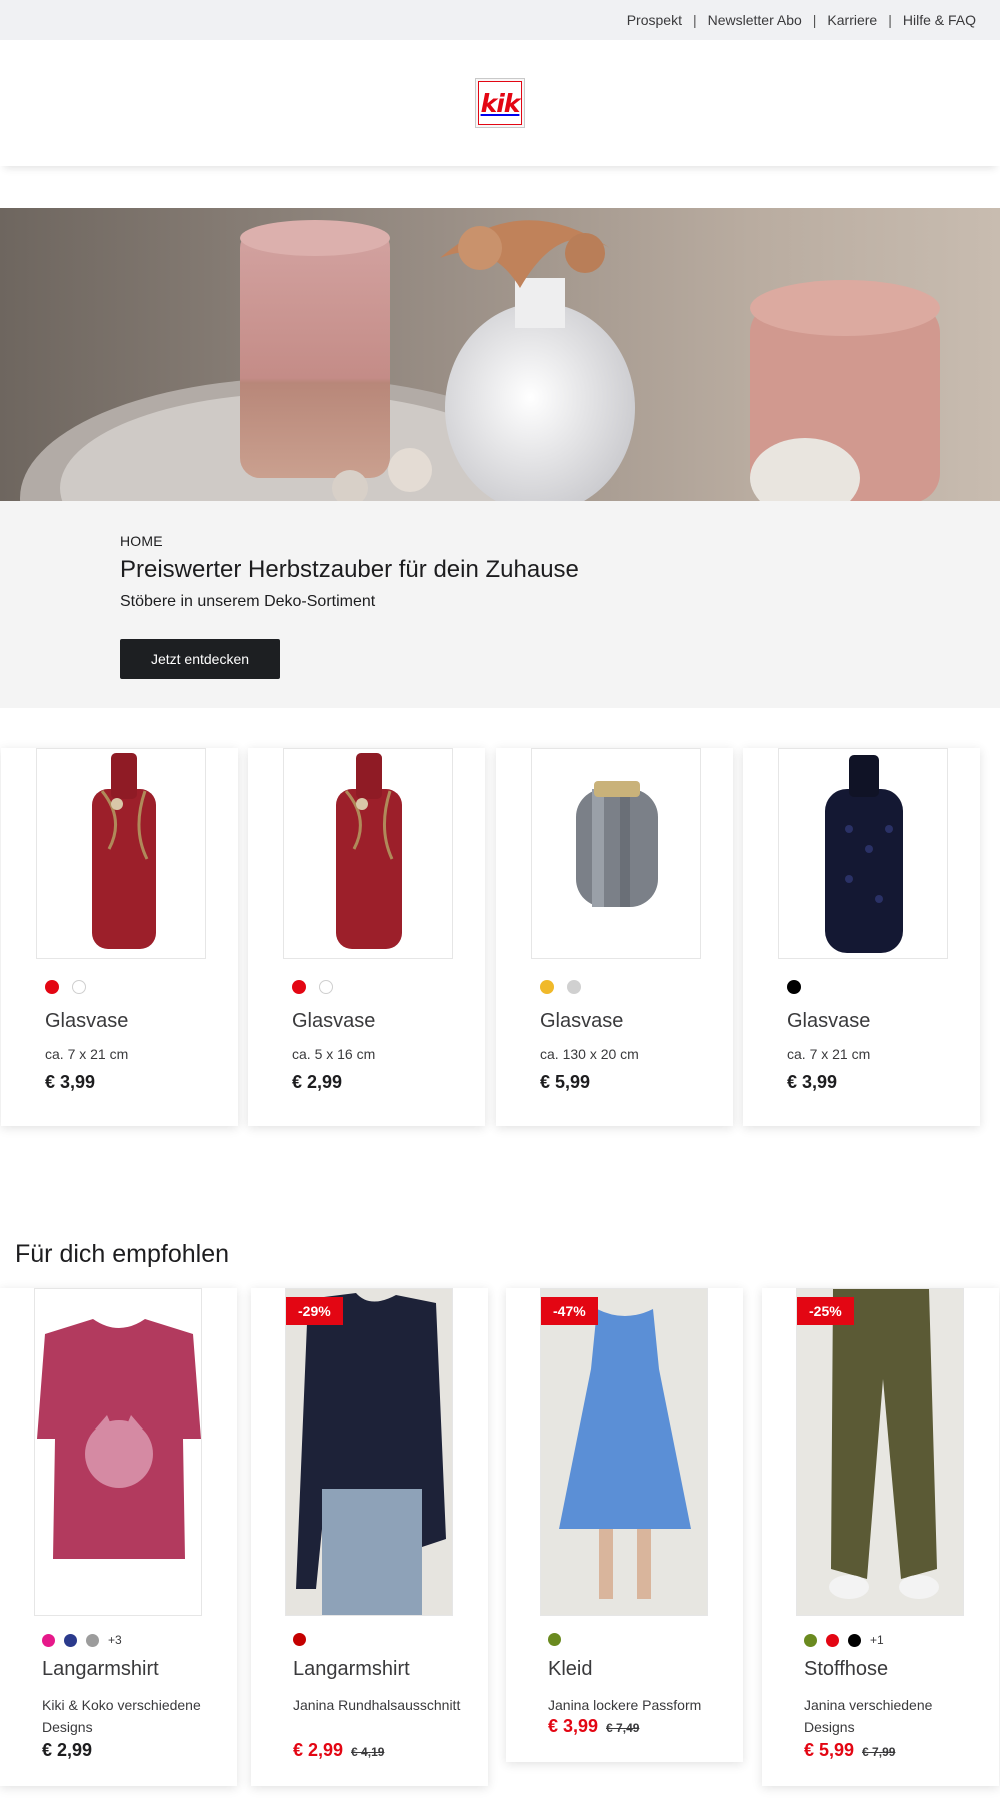  Describe the element at coordinates (200, 659) in the screenshot. I see `discover-button: Jetzt entdecken` at that location.